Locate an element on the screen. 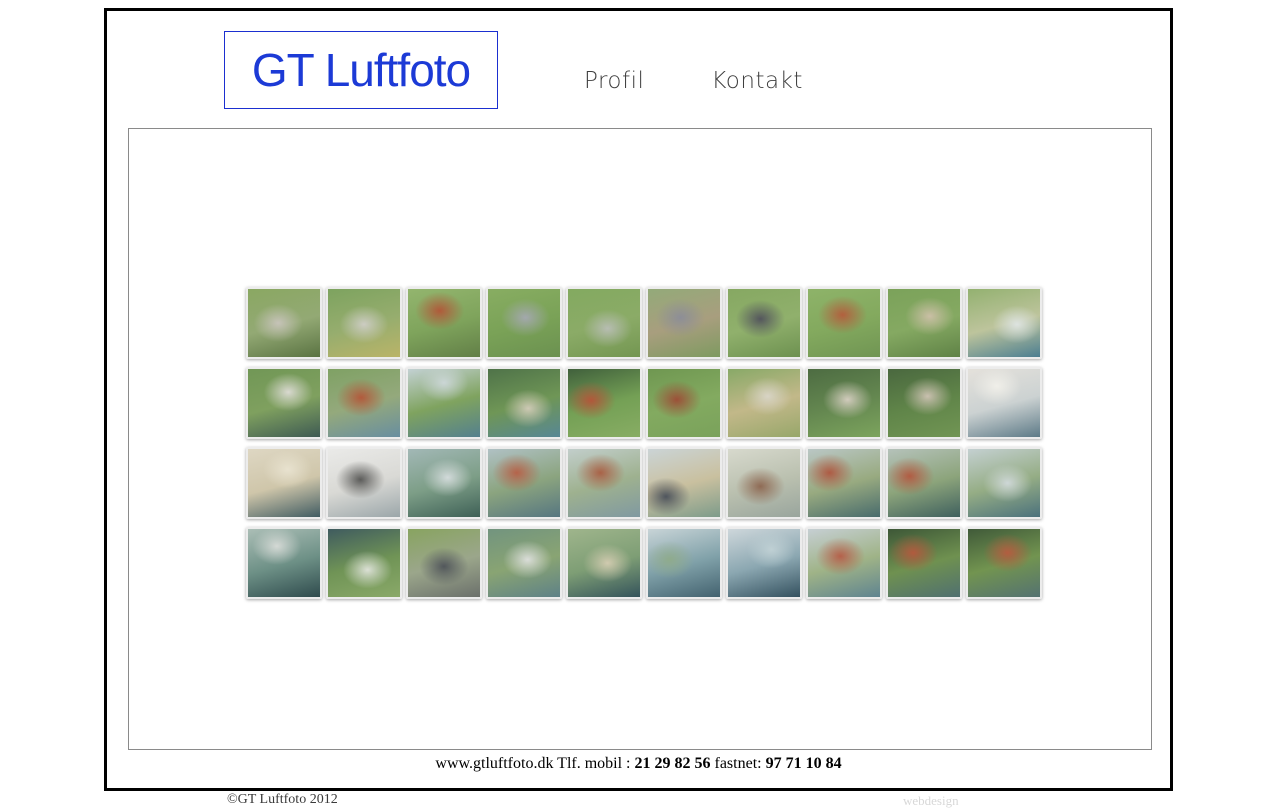 The width and height of the screenshot is (1280, 809). website-url: www.gtluftfoto.dk Tlf. mobil : is located at coordinates (535, 763).